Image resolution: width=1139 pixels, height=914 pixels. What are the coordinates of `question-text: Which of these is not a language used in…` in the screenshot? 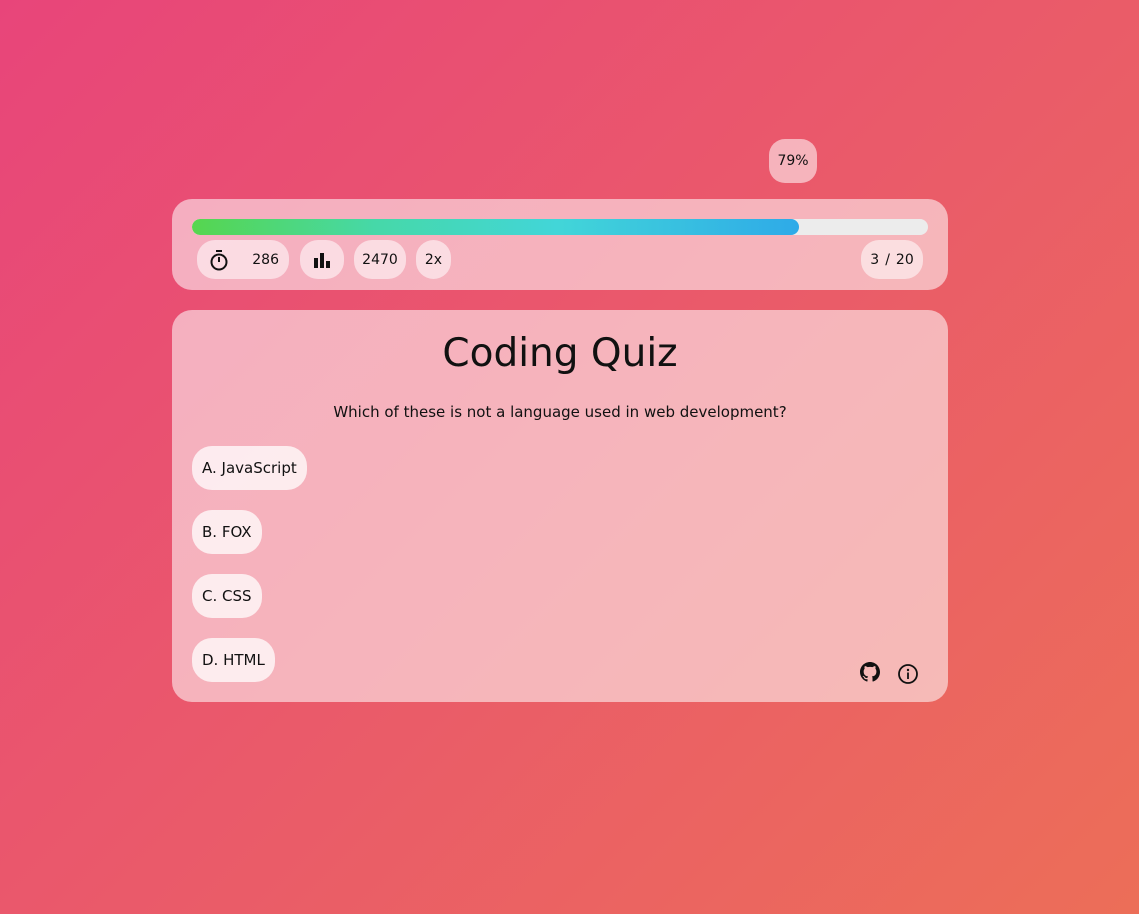 It's located at (560, 412).